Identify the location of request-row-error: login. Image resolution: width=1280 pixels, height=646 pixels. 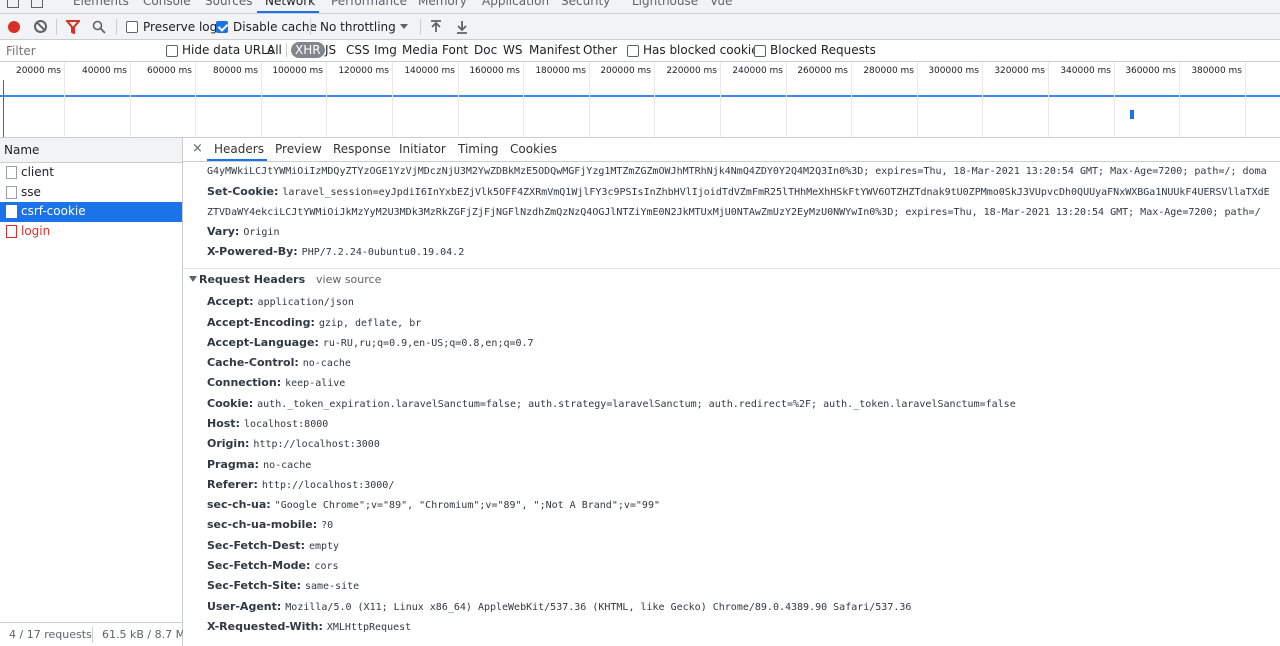
(91, 232).